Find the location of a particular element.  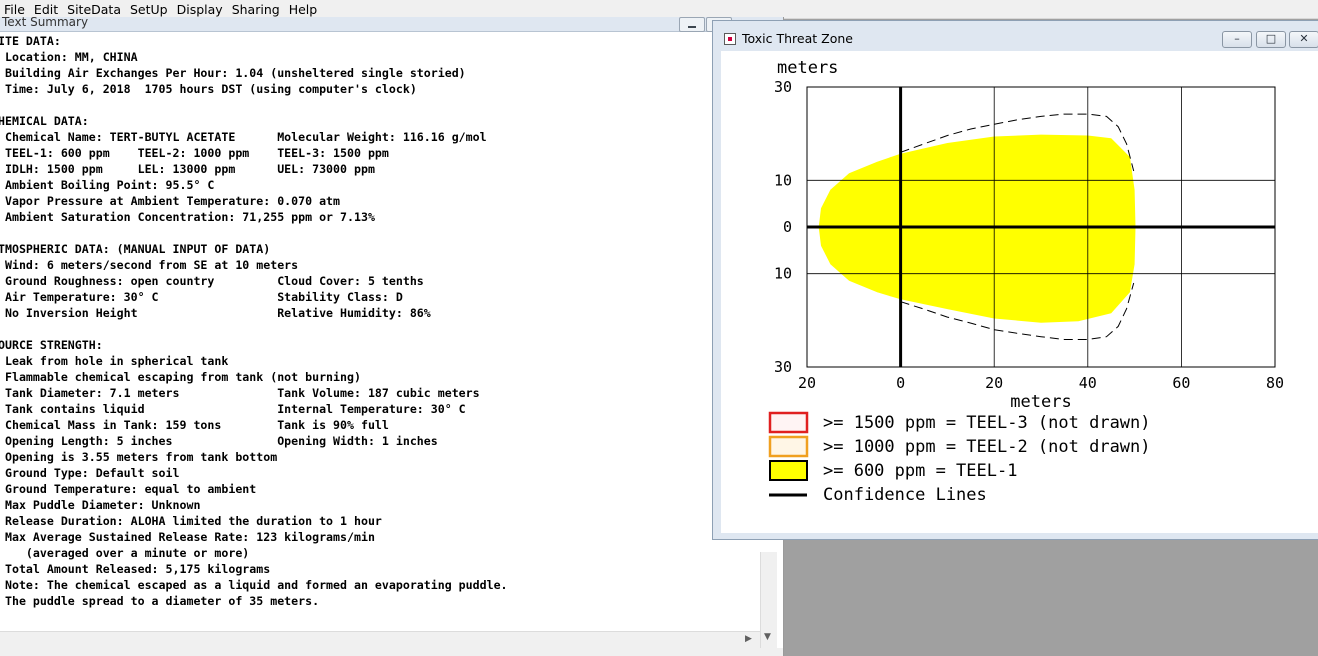

legend-swatch-teel1 is located at coordinates (788, 470).